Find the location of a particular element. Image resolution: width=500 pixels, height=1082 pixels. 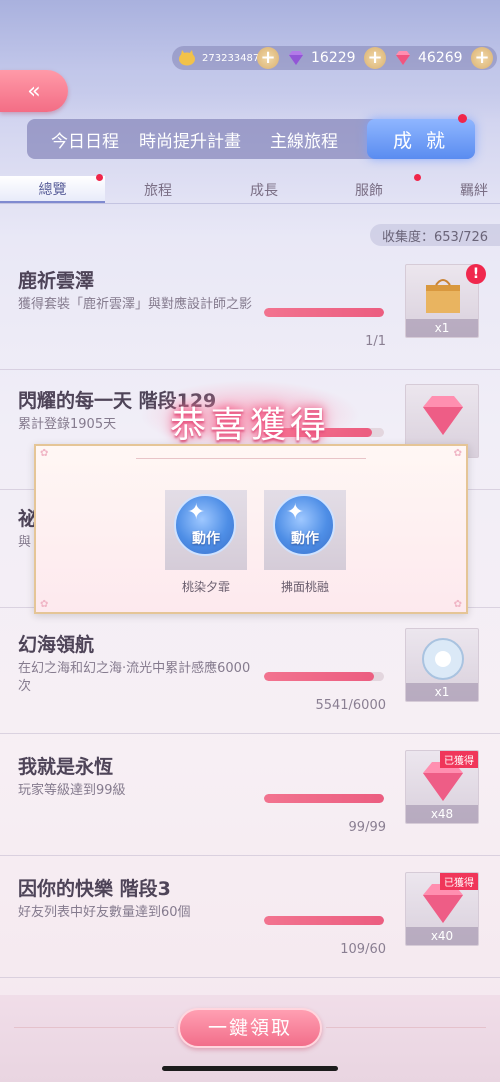

claim-all-button: 一鍵領取 is located at coordinates (250, 1028).